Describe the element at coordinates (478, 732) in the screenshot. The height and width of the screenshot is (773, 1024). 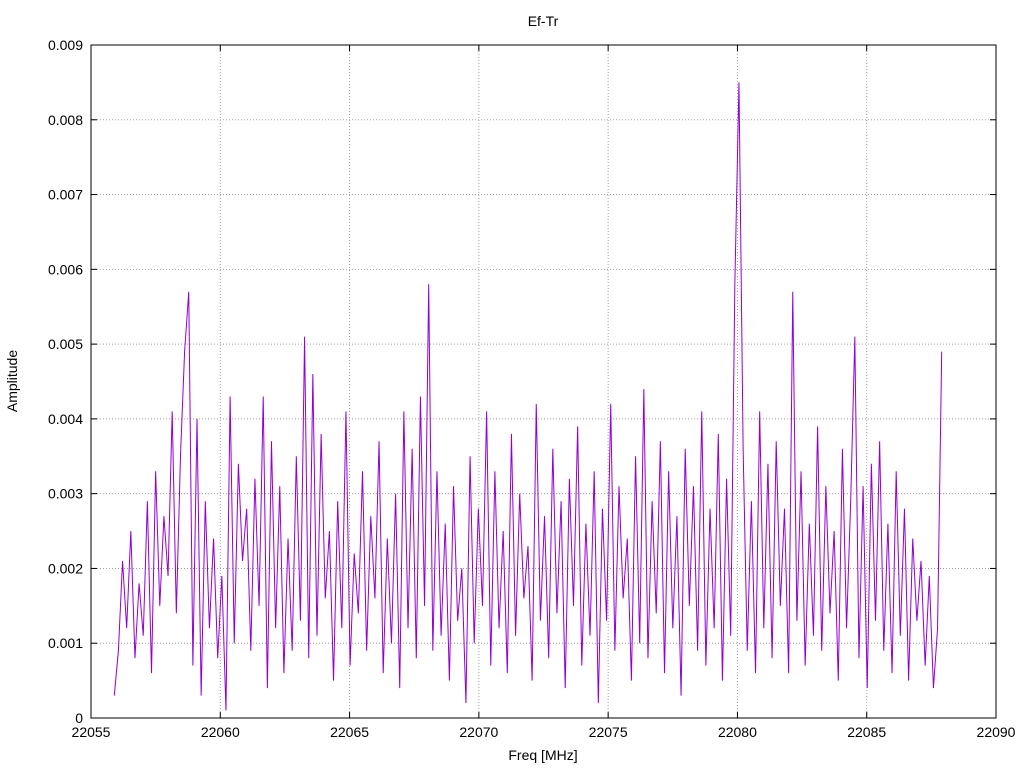
I see `x-tick-label: 22070` at that location.